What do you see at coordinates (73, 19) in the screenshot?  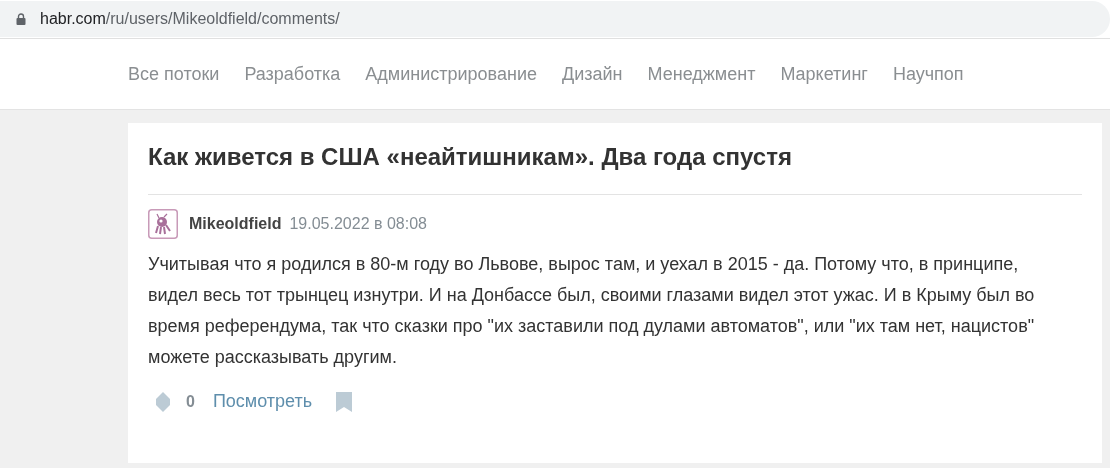 I see `url-host: habr.com` at bounding box center [73, 19].